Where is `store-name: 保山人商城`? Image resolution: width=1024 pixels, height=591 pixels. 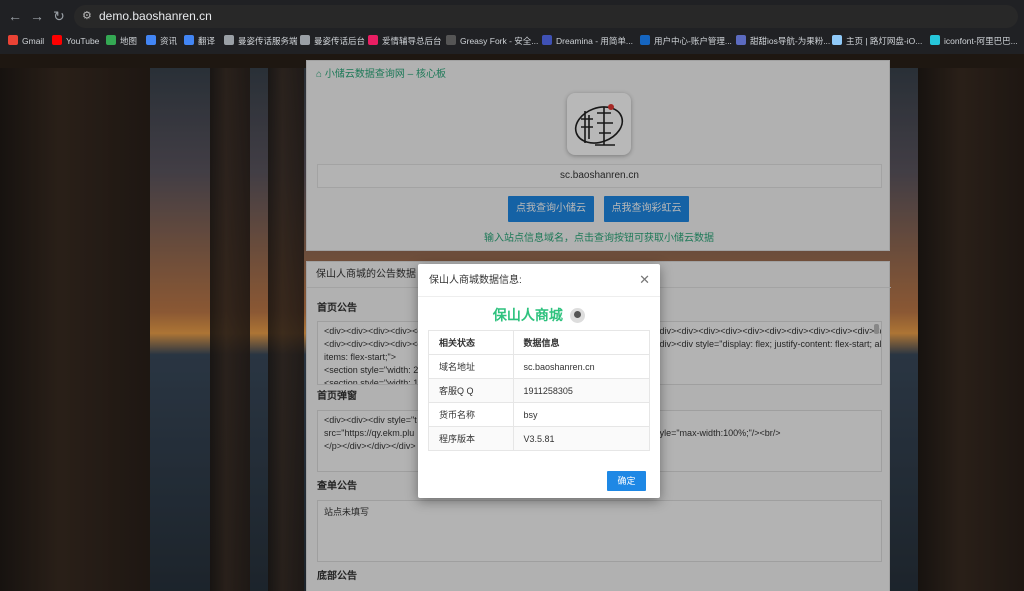
store-name: 保山人商城 is located at coordinates (527, 315).